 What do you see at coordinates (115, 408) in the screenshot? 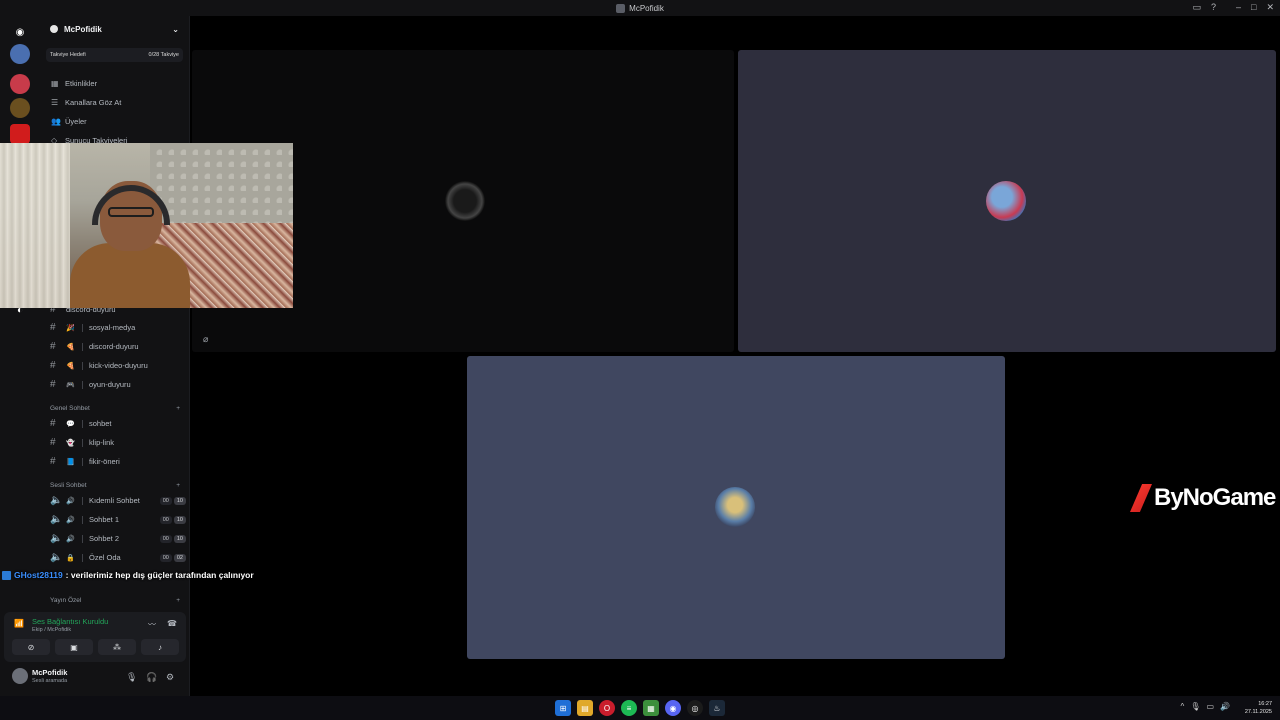
I see `category-genel-sohbet: Genel Sohbet +` at bounding box center [115, 408].